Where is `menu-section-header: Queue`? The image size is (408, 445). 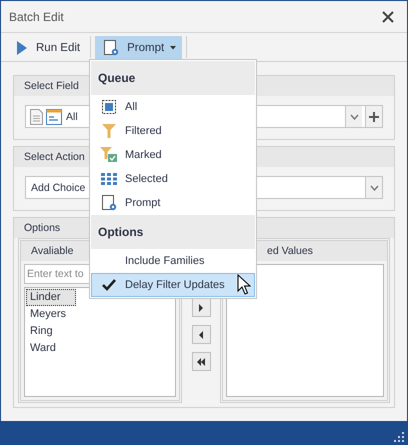
menu-section-header: Queue is located at coordinates (173, 78).